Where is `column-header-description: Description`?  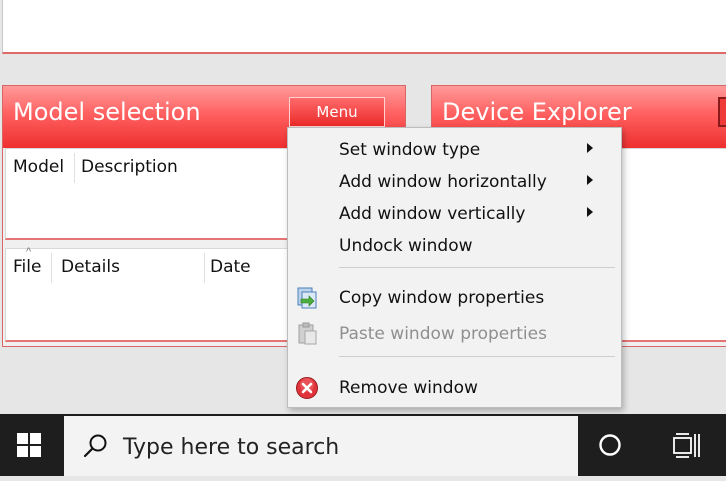 column-header-description: Description is located at coordinates (129, 167).